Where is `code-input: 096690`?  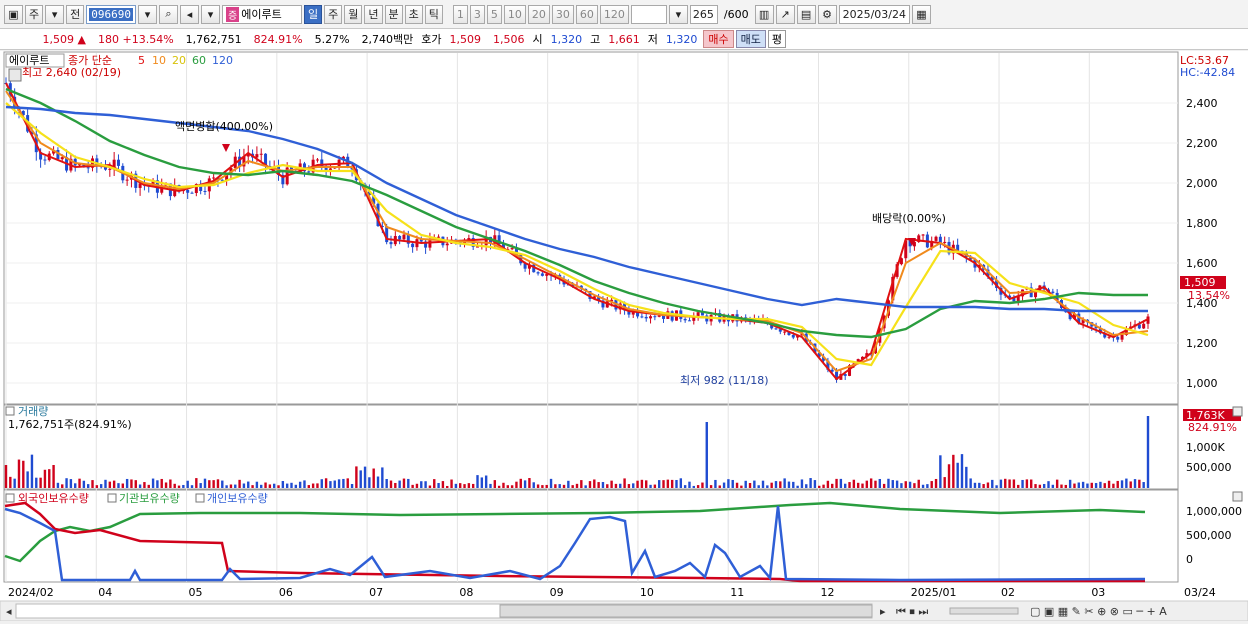
code-input: 096690 is located at coordinates (111, 14).